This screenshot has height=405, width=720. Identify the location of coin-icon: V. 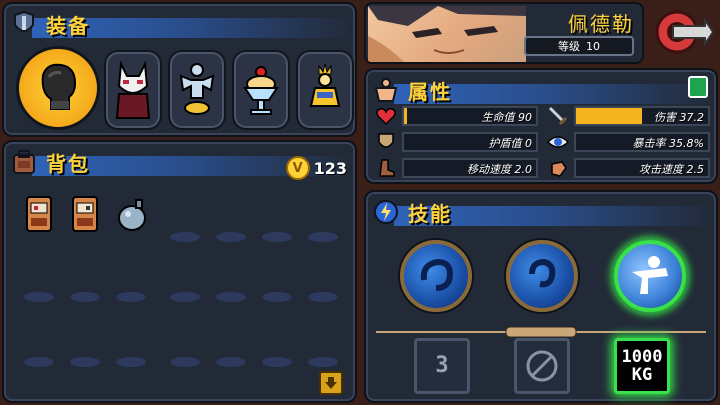
(297, 168).